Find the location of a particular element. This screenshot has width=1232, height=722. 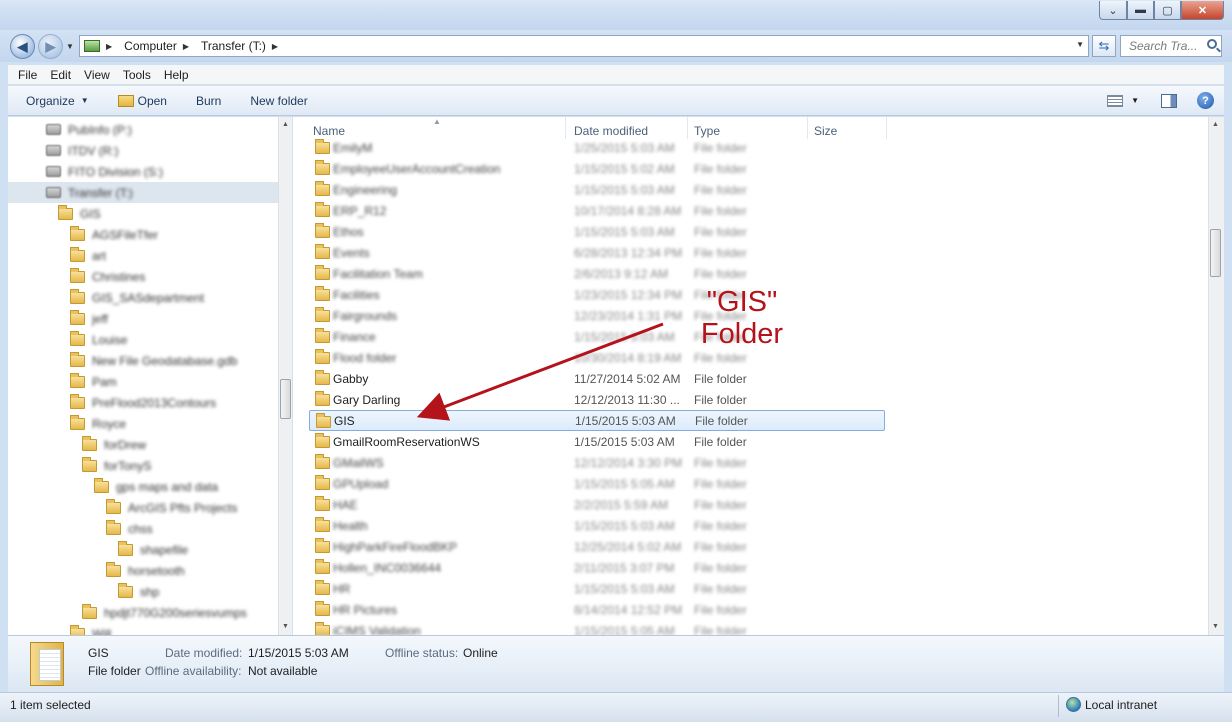

nav-tree-item: PubInfo (P:) is located at coordinates (89, 129).